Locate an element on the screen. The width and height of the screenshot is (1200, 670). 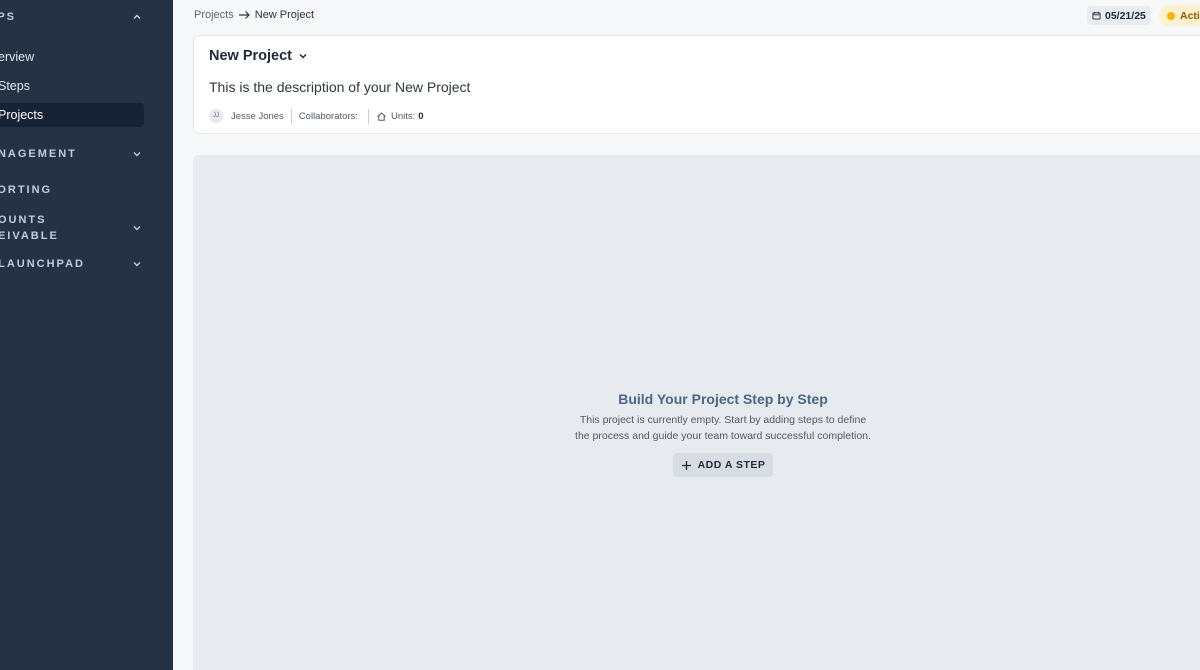
project-title-dropdown: New Project is located at coordinates (258, 56).